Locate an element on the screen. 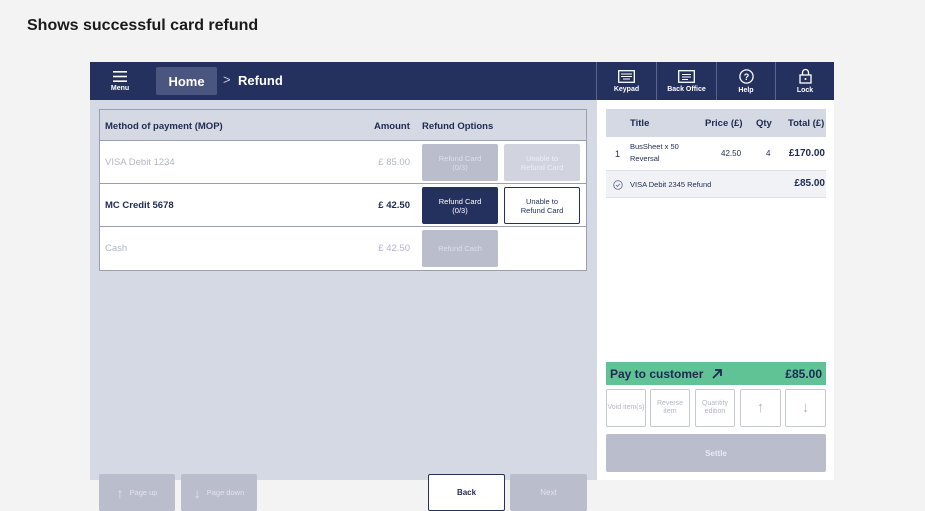 The width and height of the screenshot is (925, 511). header-price: Price (£) is located at coordinates (724, 123).